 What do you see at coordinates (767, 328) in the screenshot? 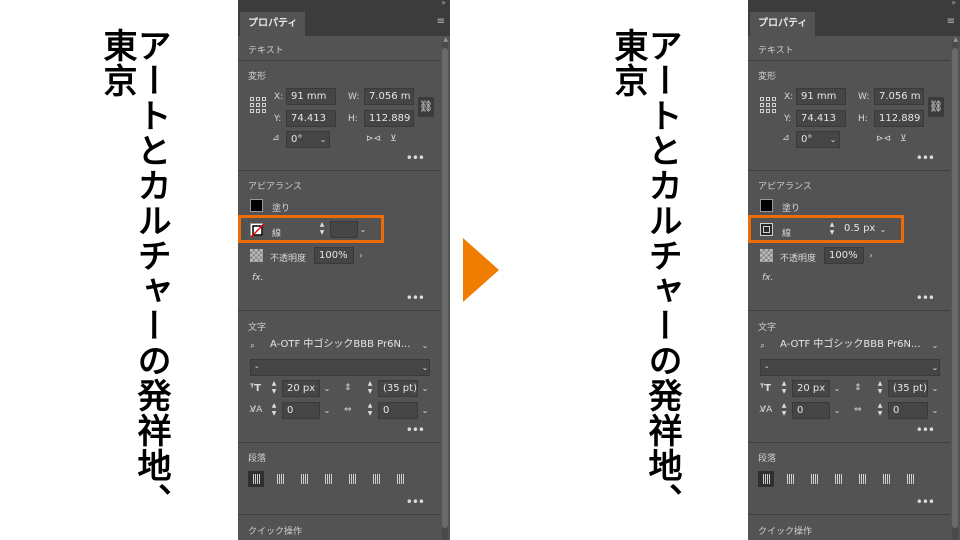
I see `section-title-character: 文字` at bounding box center [767, 328].